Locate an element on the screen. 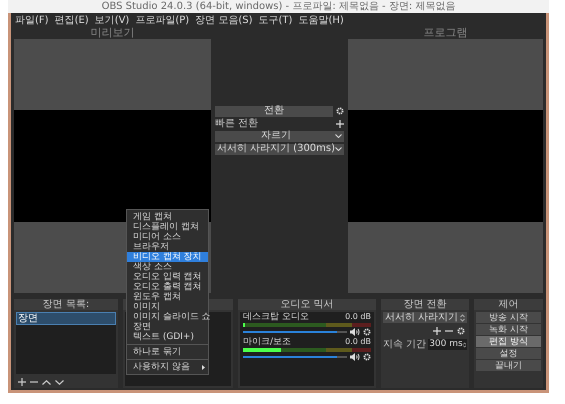 This screenshot has height=404, width=565. menu-item: 편집(E) is located at coordinates (71, 20).